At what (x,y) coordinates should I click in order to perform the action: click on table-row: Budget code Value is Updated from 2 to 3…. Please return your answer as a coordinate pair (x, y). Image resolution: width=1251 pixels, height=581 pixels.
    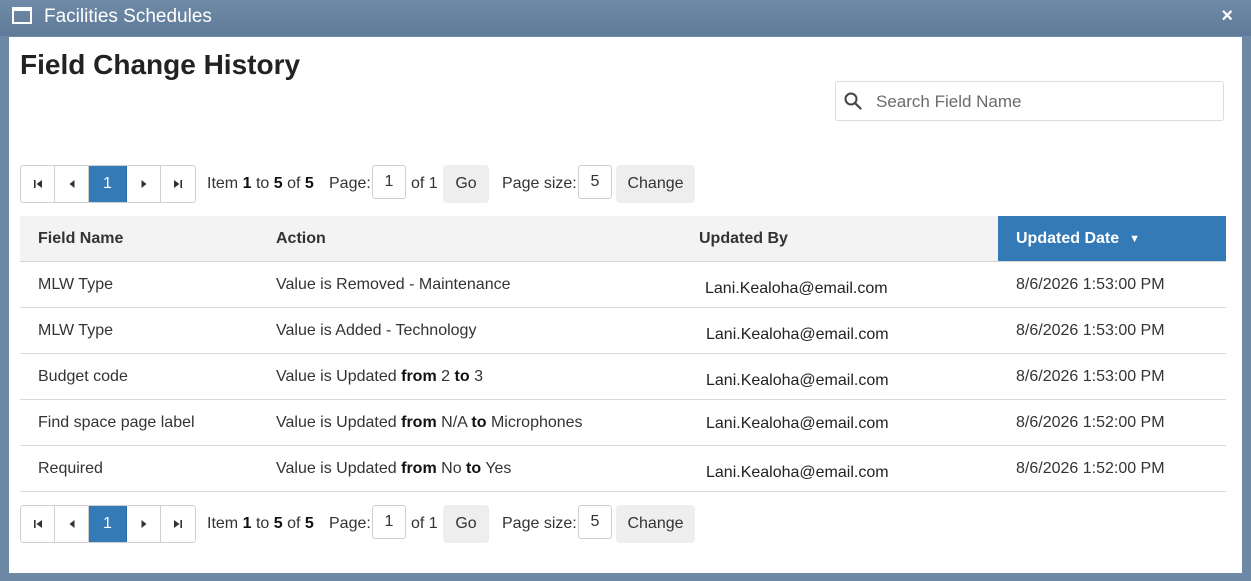
    Looking at the image, I should click on (623, 377).